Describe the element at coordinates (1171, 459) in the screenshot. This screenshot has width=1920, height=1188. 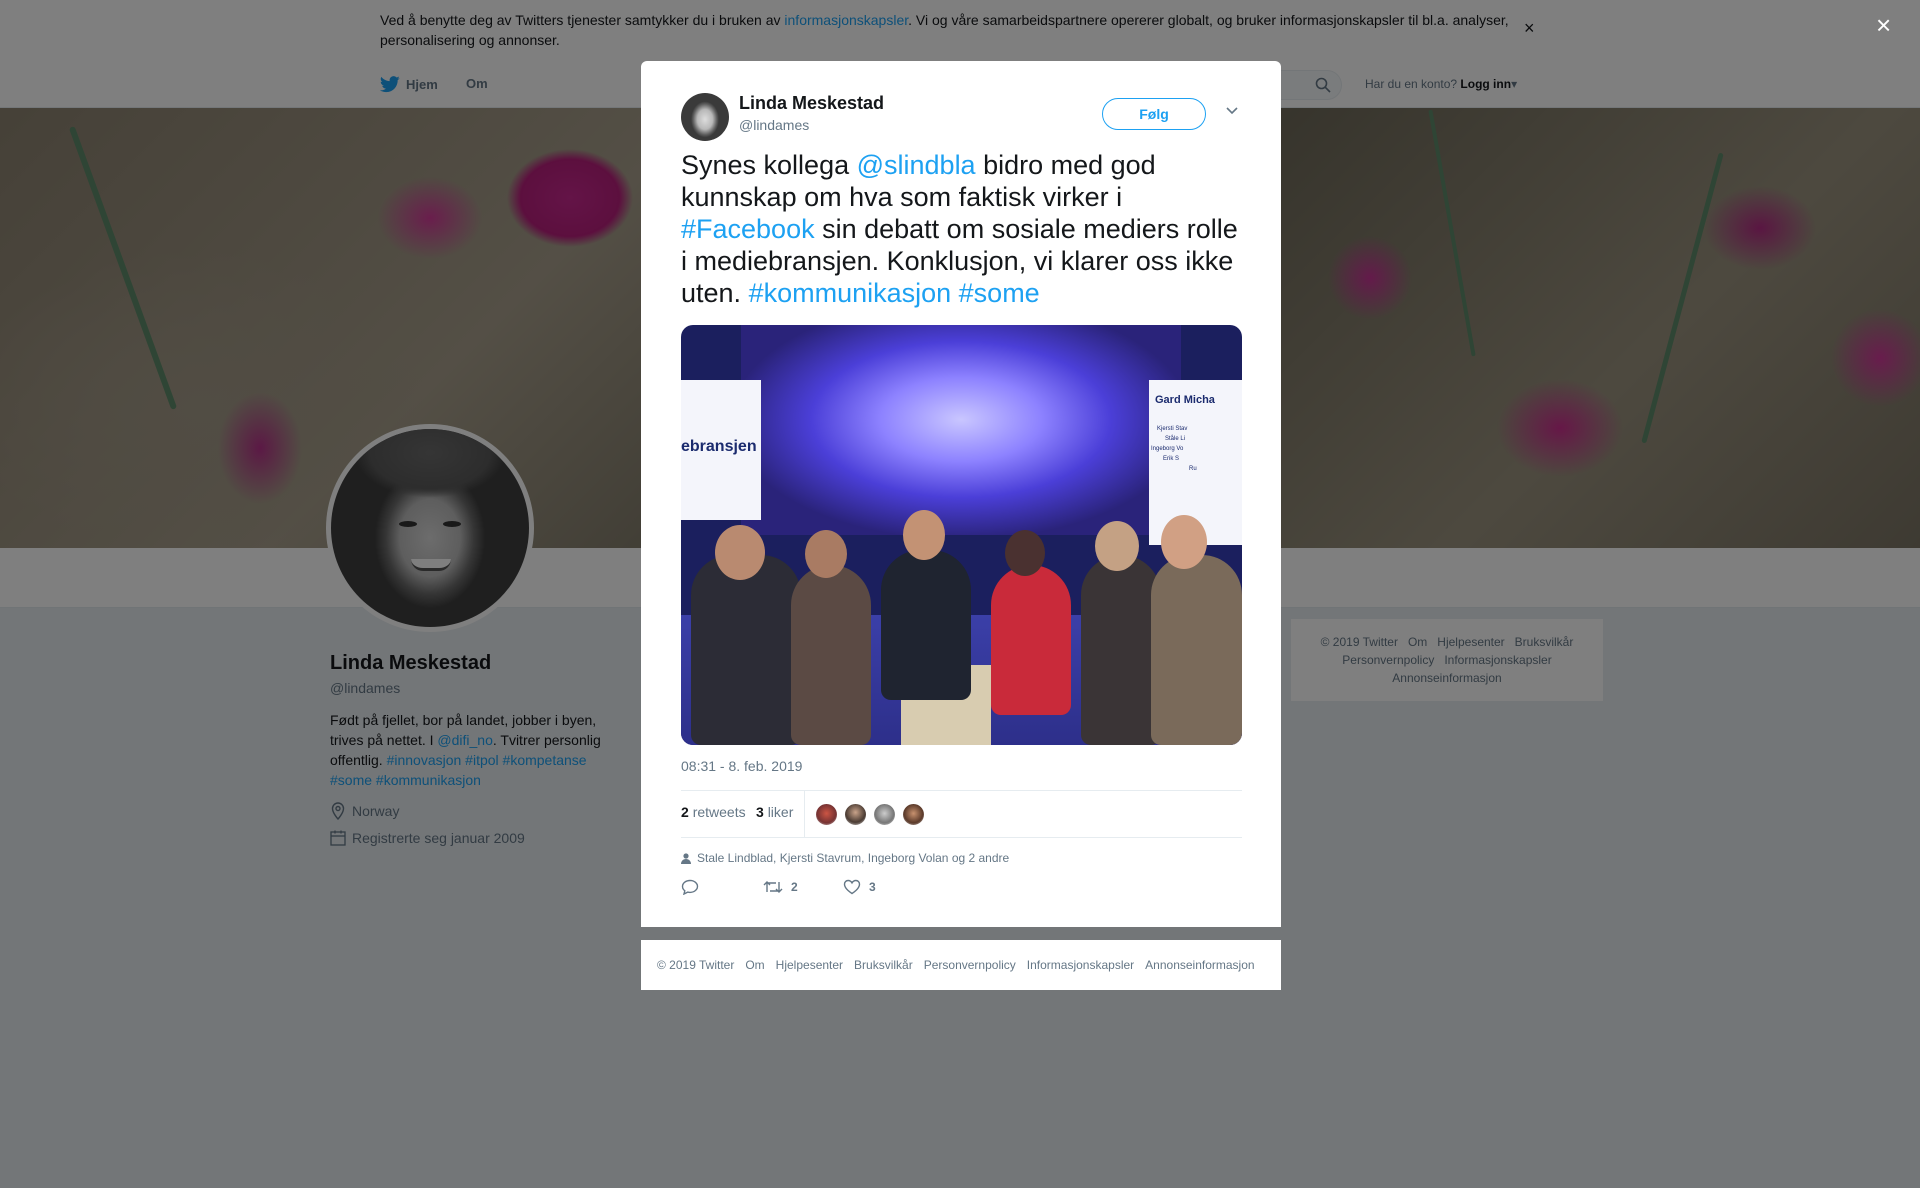
I see `photo-right-screen-line: Erik S` at that location.